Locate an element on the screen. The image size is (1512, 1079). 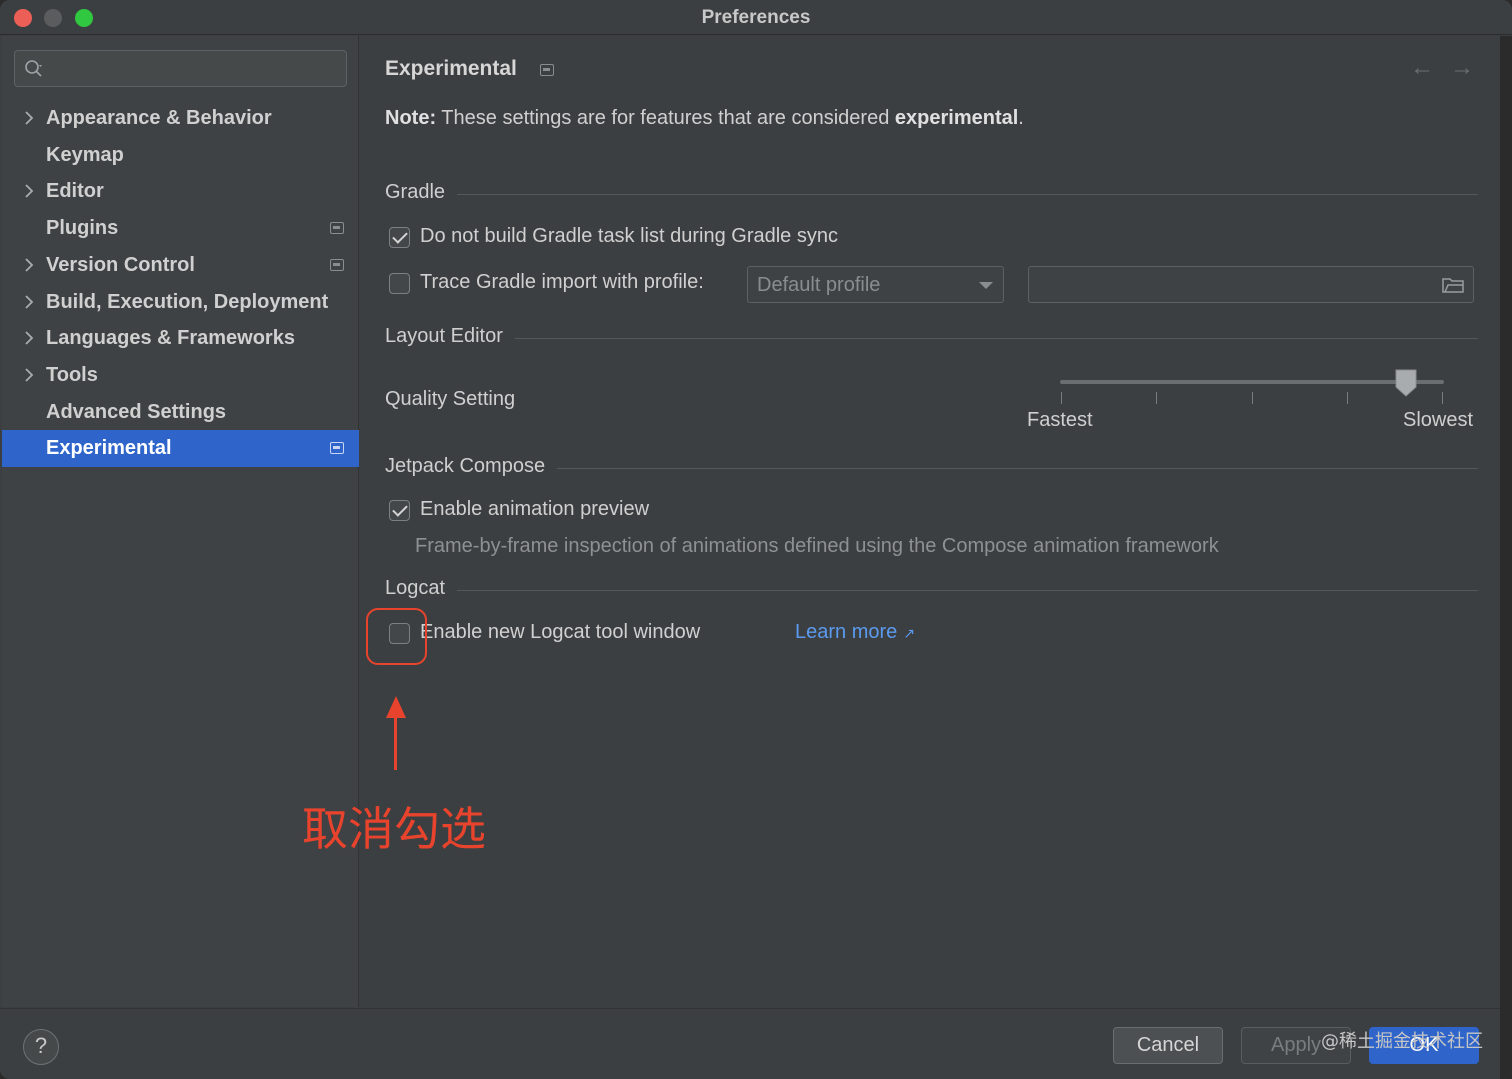
animation-preview-label: Enable animation preview is located at coordinates (535, 509).